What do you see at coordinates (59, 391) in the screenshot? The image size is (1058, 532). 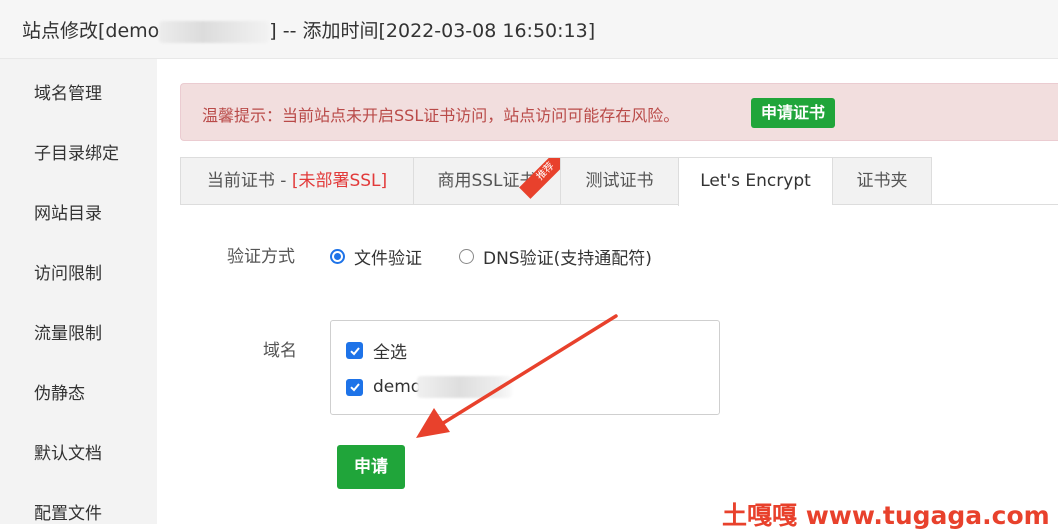 I see `sidebar-item-rewrite: 伪静态` at bounding box center [59, 391].